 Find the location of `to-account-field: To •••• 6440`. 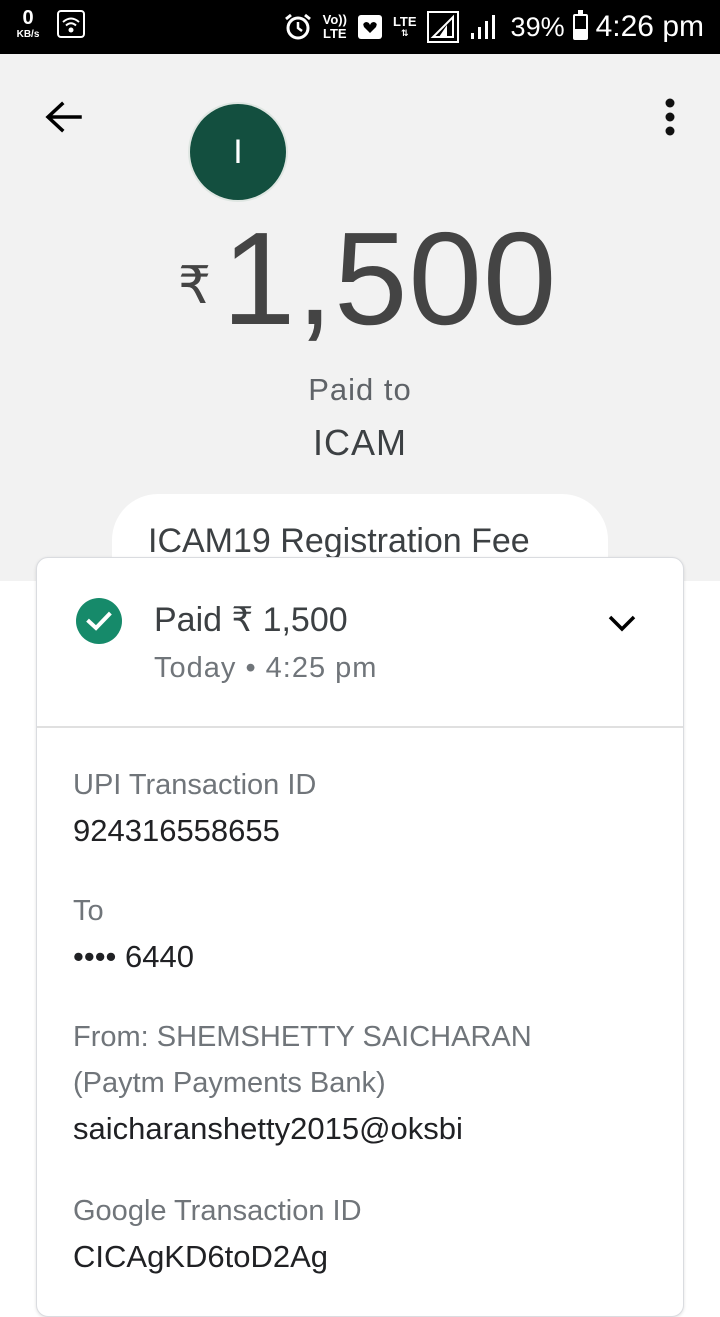

to-account-field: To •••• 6440 is located at coordinates (133, 934).